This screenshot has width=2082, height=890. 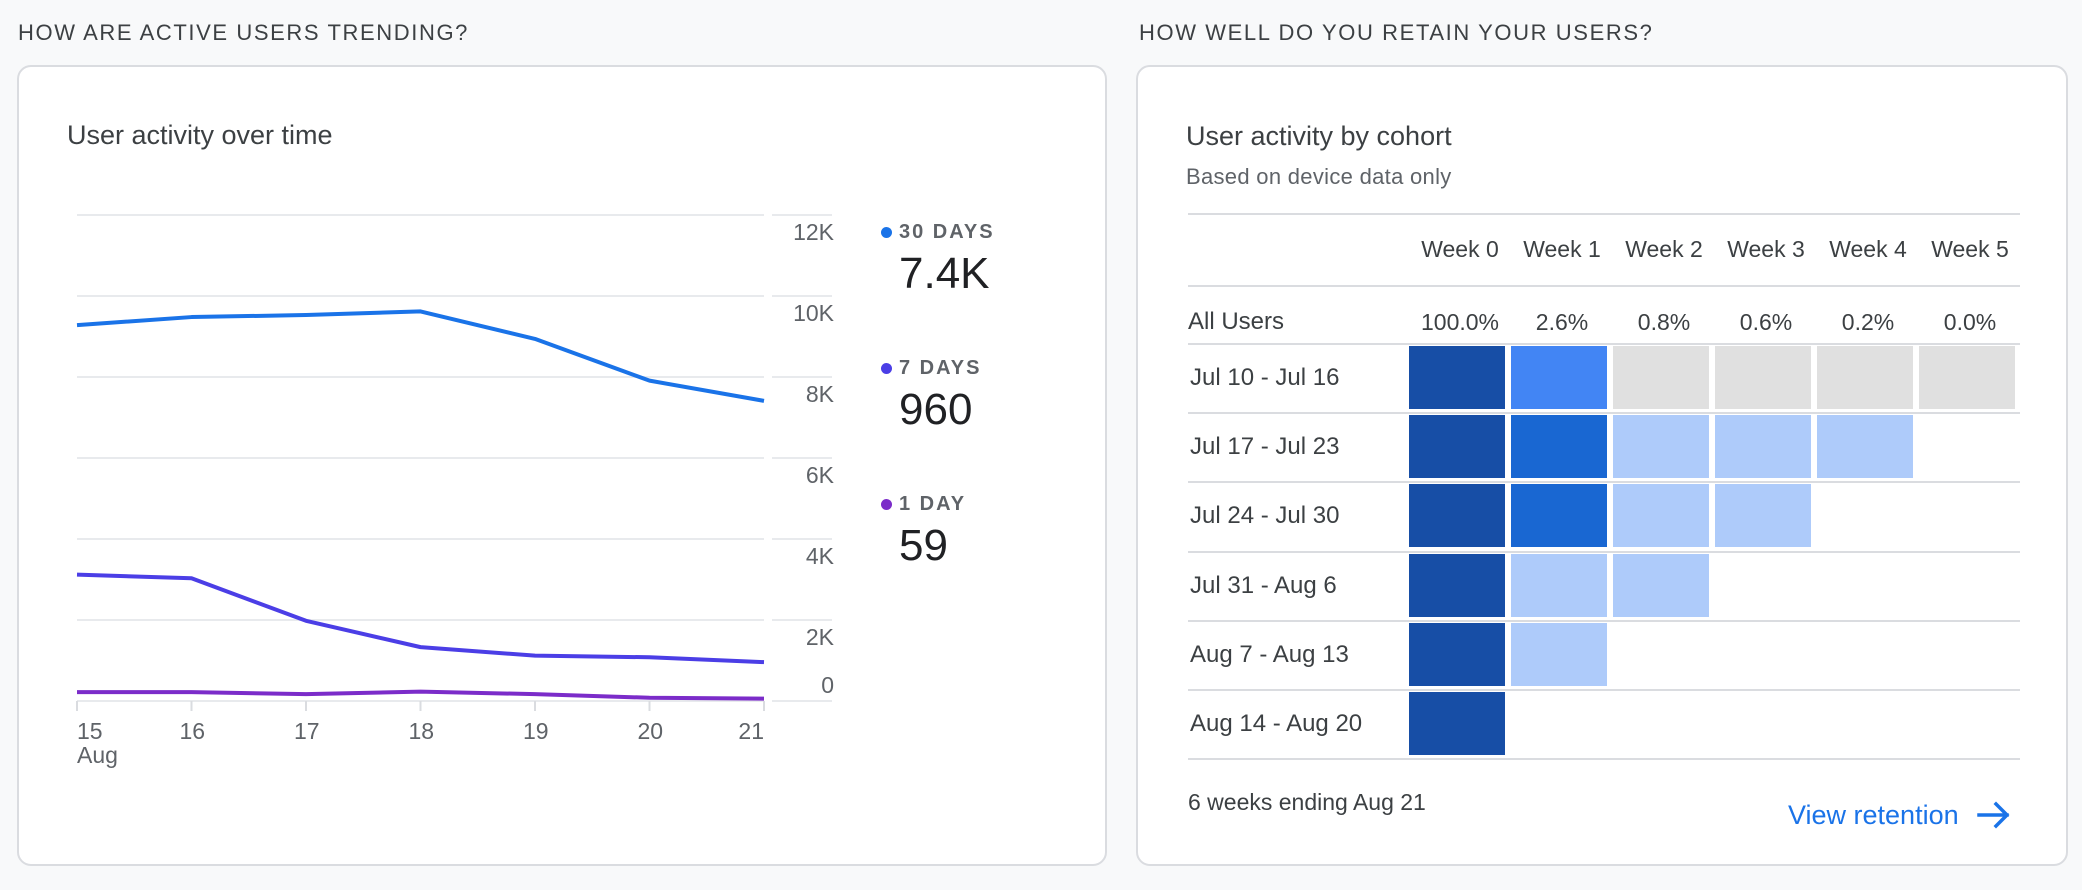 I want to click on x-sublabel-month: Aug, so click(x=97, y=755).